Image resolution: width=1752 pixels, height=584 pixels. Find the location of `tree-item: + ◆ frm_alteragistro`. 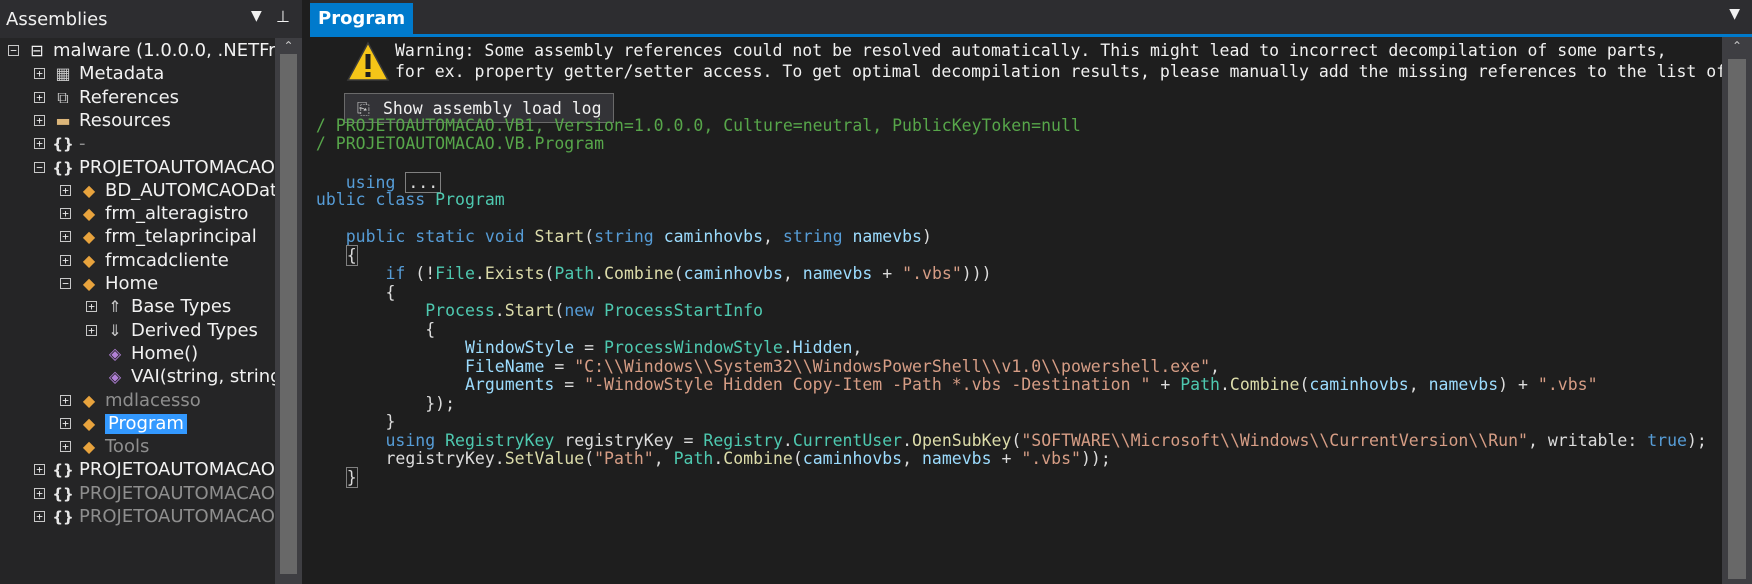

tree-item: + ◆ frm_alteragistro is located at coordinates (137, 214).